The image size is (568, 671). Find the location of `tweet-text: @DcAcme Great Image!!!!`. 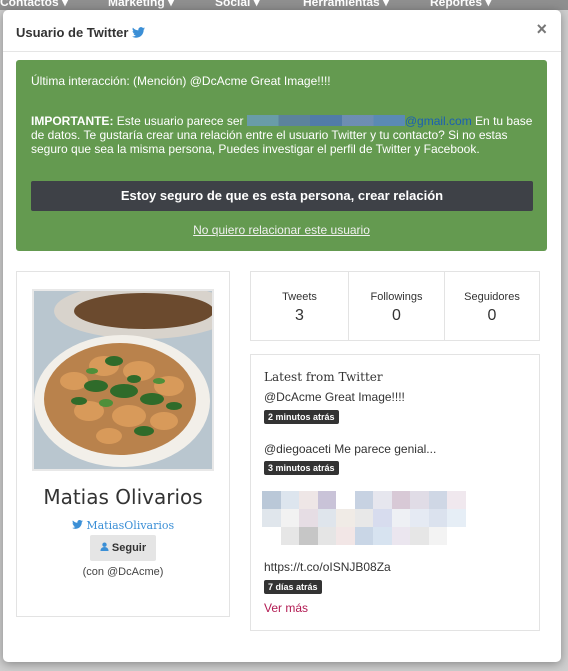

tweet-text: @DcAcme Great Image!!!! is located at coordinates (334, 397).